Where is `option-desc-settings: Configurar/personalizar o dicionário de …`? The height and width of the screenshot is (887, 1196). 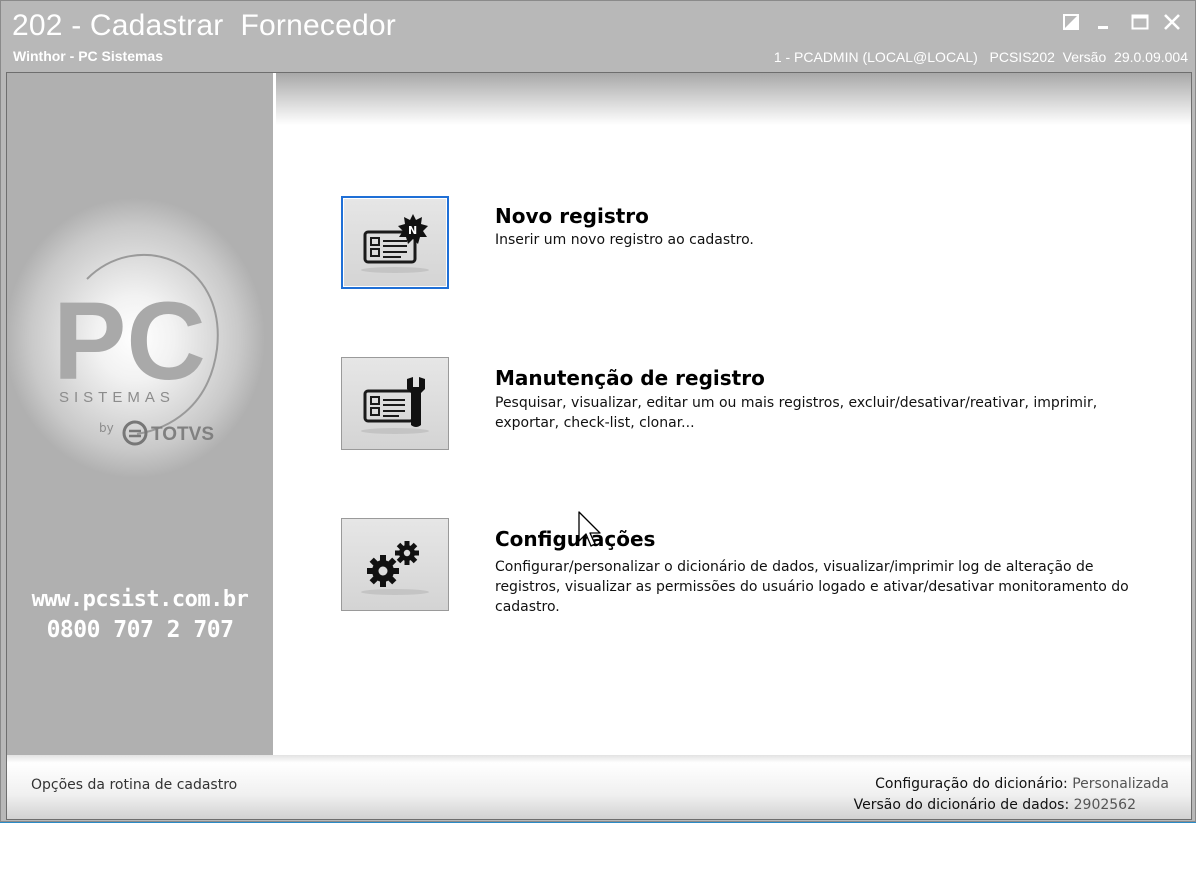
option-desc-settings: Configurar/personalizar o dicionário de … is located at coordinates (812, 587).